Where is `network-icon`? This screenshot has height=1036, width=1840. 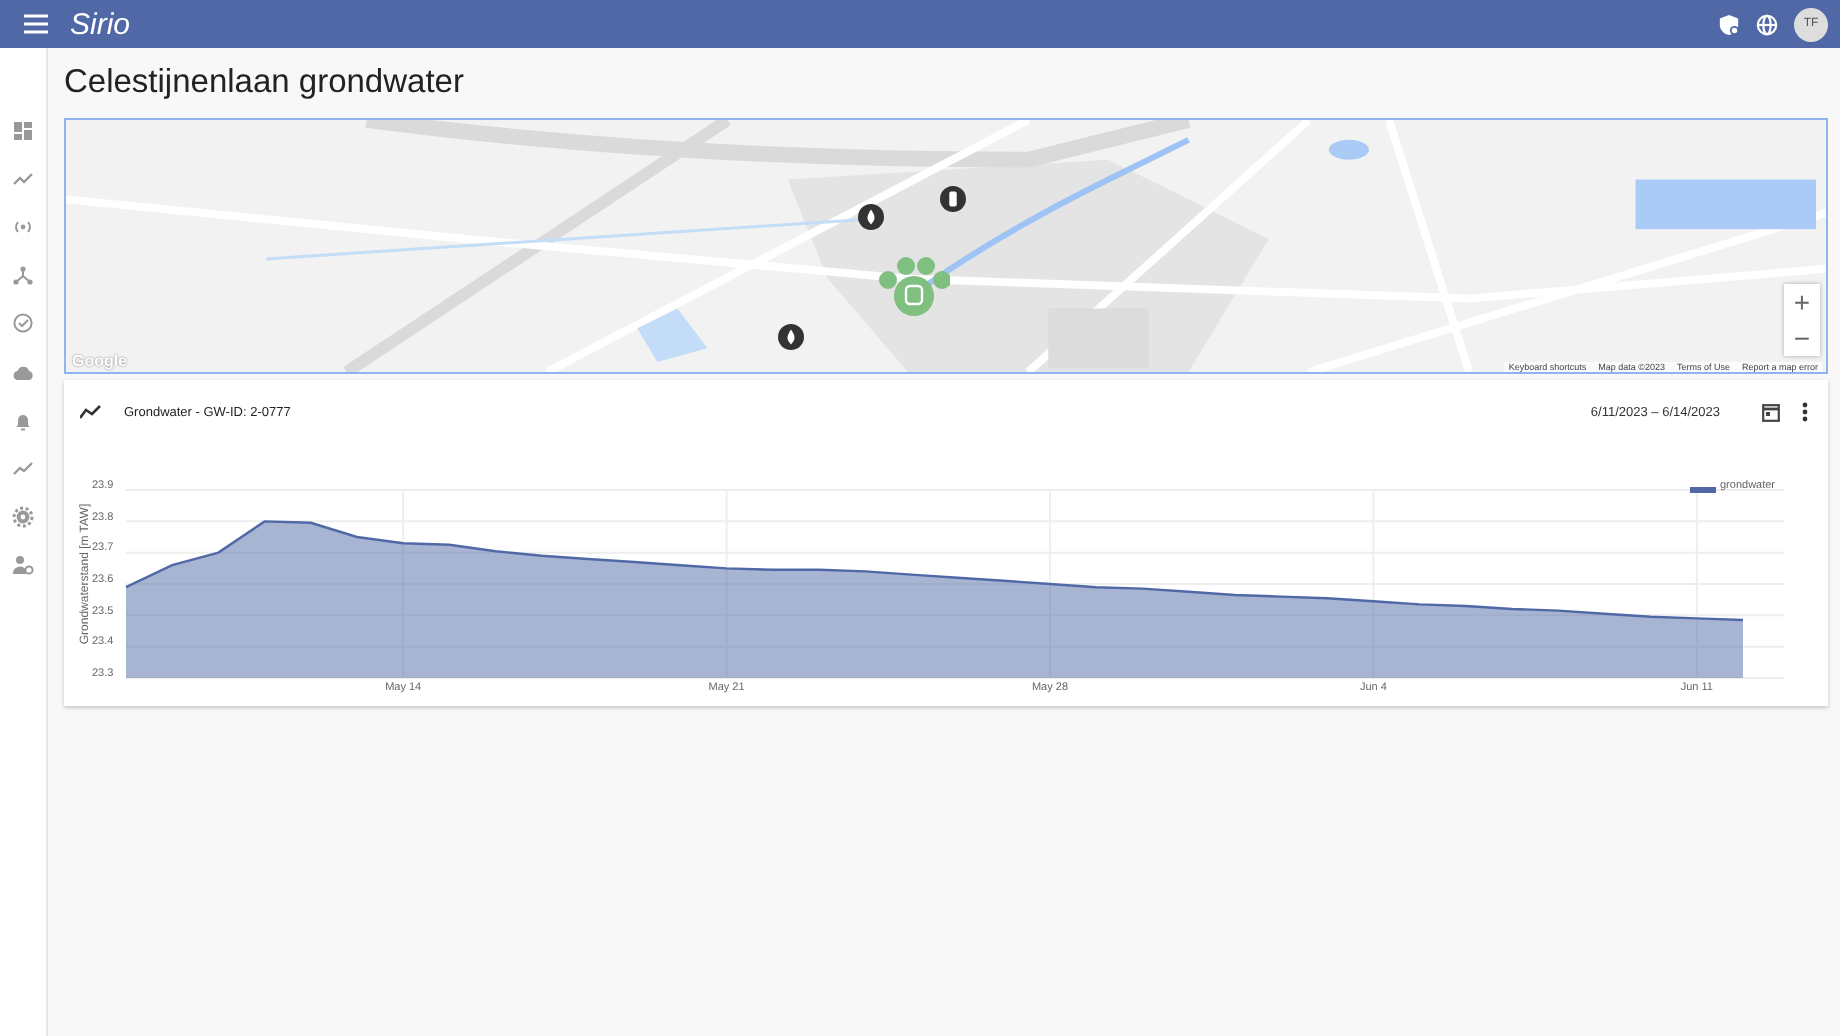
network-icon is located at coordinates (23, 275).